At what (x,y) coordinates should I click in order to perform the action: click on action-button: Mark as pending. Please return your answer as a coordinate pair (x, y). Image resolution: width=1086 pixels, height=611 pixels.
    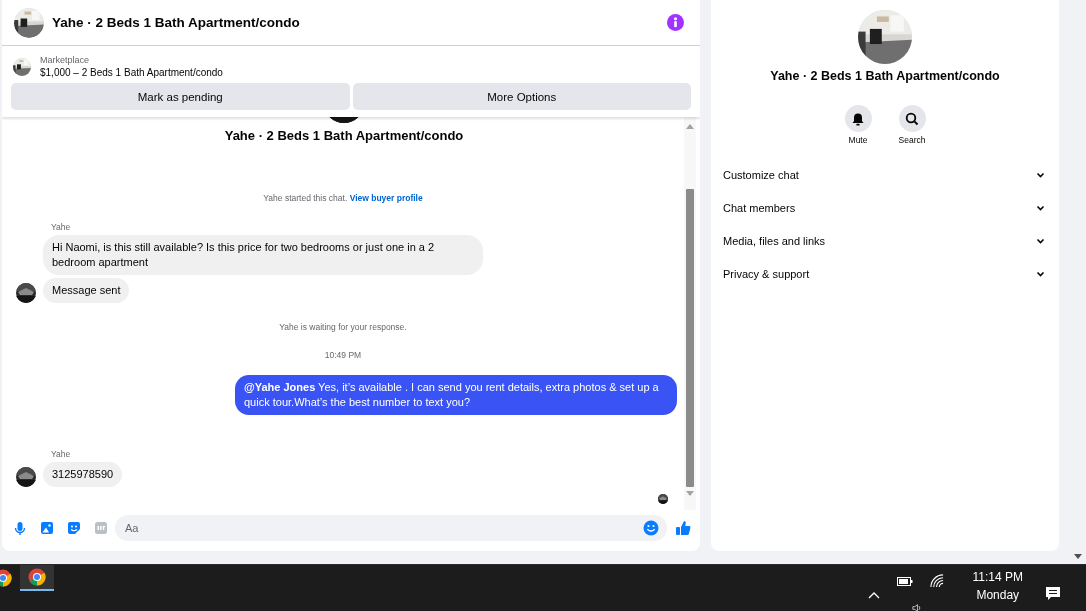
    Looking at the image, I should click on (180, 96).